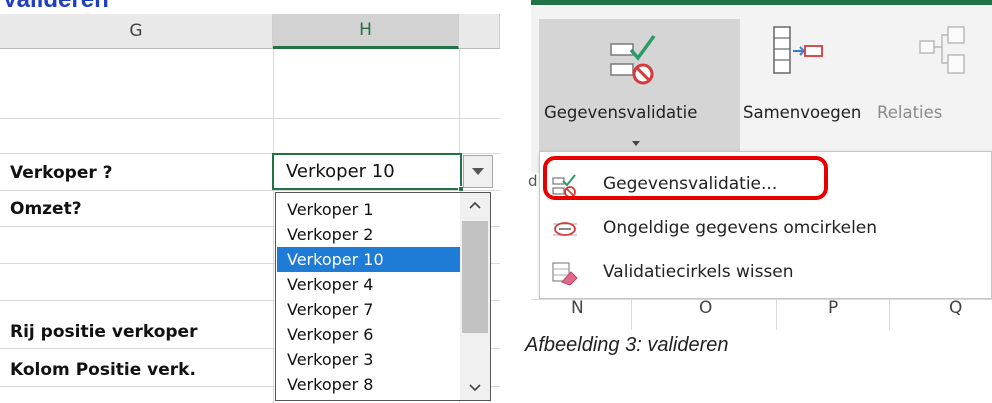  What do you see at coordinates (565, 274) in the screenshot?
I see `clear-circles-icon` at bounding box center [565, 274].